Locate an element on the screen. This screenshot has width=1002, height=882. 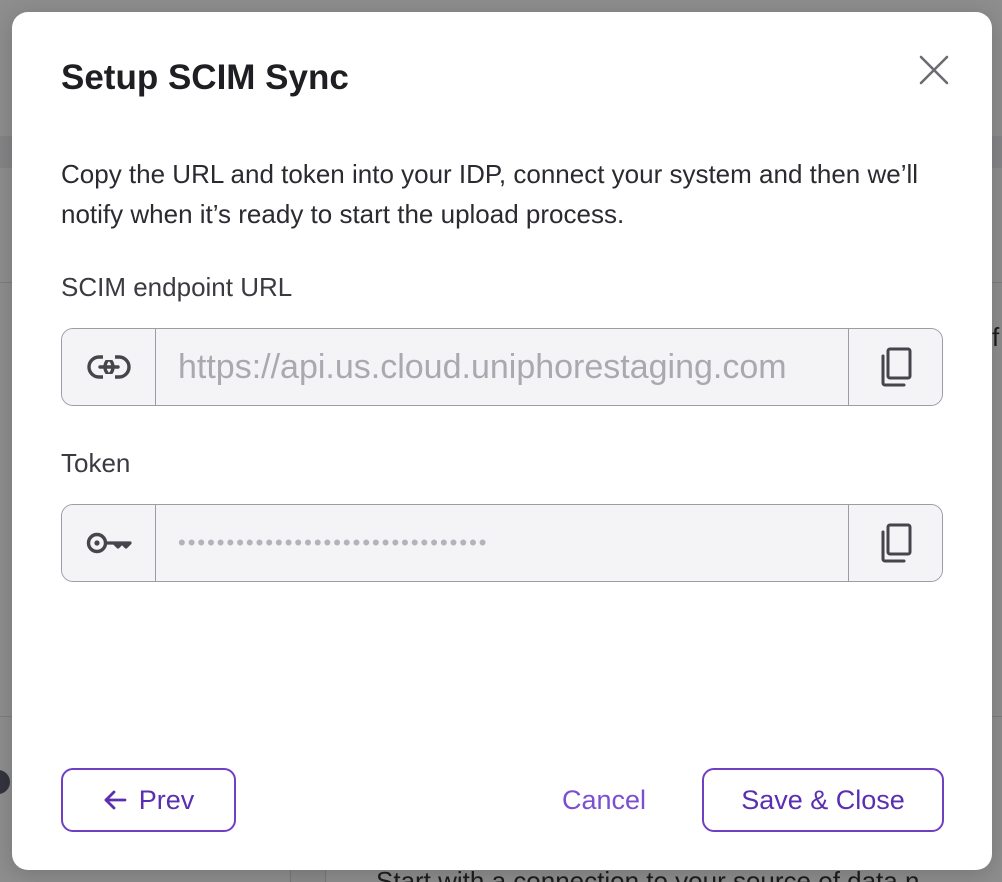
token-input is located at coordinates (502, 543).